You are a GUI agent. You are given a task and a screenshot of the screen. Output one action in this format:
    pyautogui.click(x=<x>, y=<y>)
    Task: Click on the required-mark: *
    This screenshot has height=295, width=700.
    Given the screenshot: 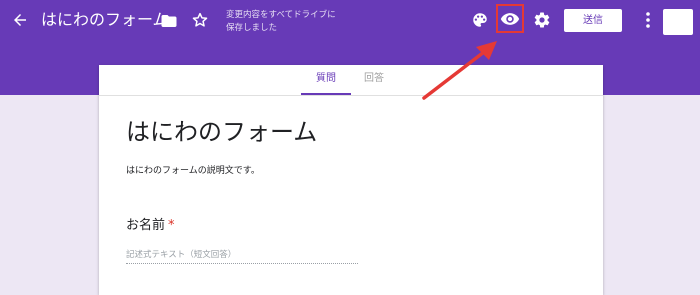 What is the action you would take?
    pyautogui.click(x=171, y=225)
    